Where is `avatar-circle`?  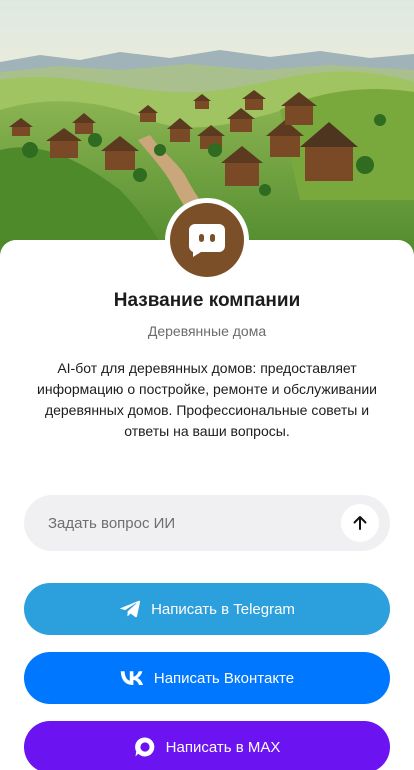 avatar-circle is located at coordinates (207, 240).